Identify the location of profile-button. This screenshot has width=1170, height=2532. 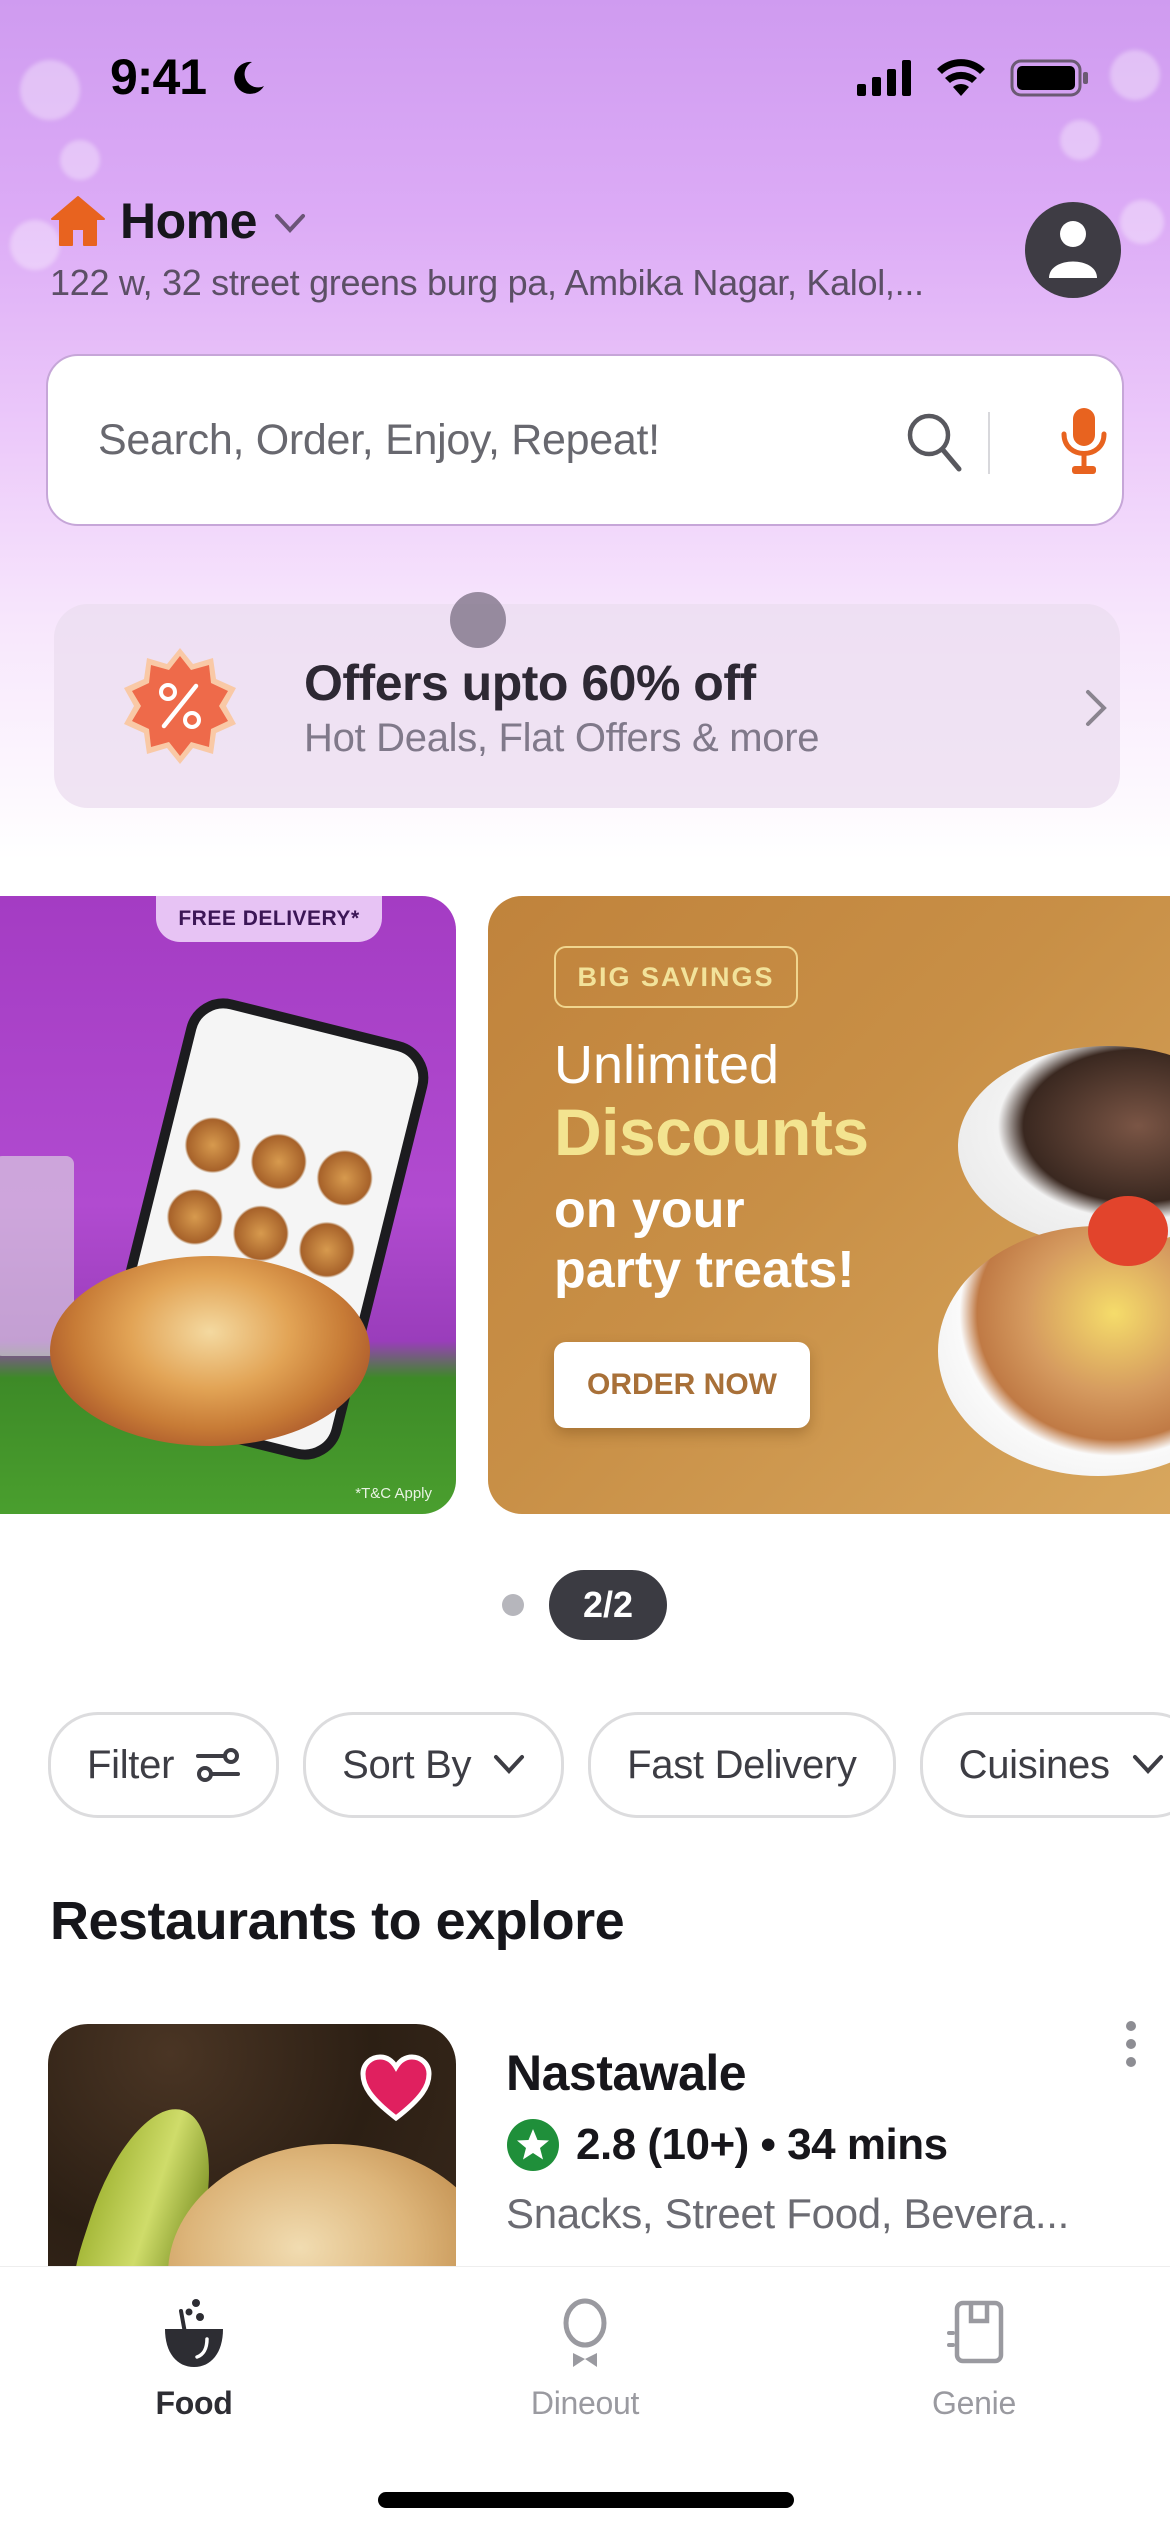
(1073, 250).